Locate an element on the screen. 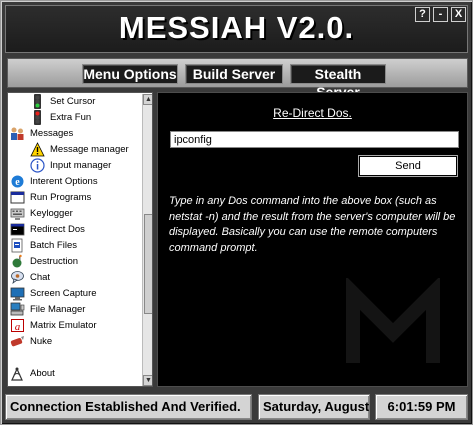 This screenshot has height=425, width=473. sidebar-item-label: About is located at coordinates (42, 373).